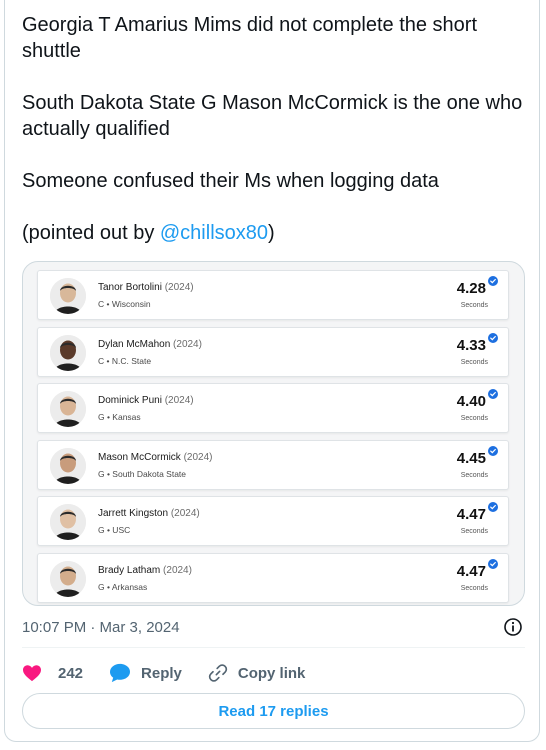  What do you see at coordinates (71, 673) in the screenshot?
I see `like-count: 242` at bounding box center [71, 673].